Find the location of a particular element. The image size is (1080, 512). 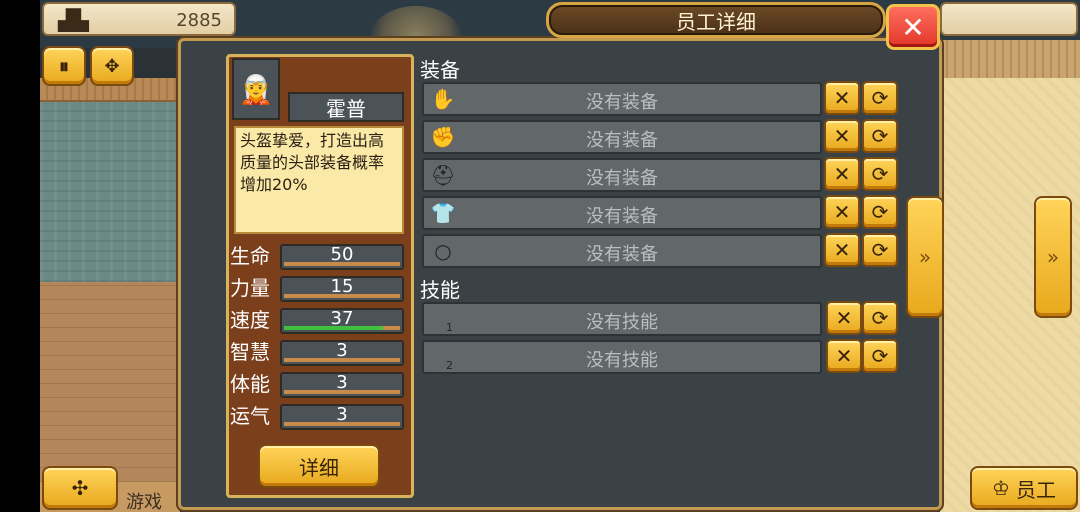

building-coin-icon: ▟▙ is located at coordinates (73, 20).